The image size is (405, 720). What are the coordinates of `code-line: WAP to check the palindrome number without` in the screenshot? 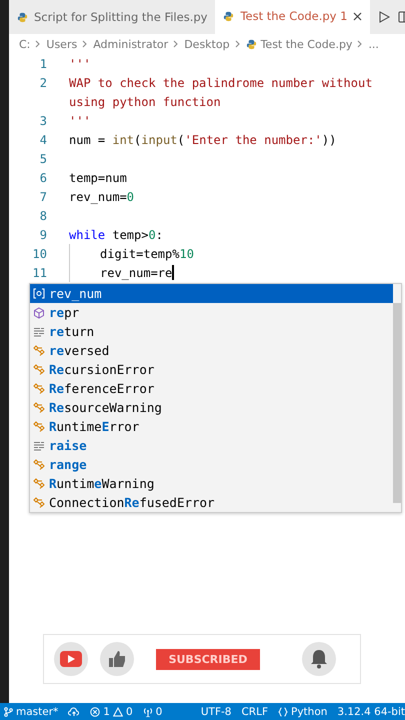 It's located at (220, 83).